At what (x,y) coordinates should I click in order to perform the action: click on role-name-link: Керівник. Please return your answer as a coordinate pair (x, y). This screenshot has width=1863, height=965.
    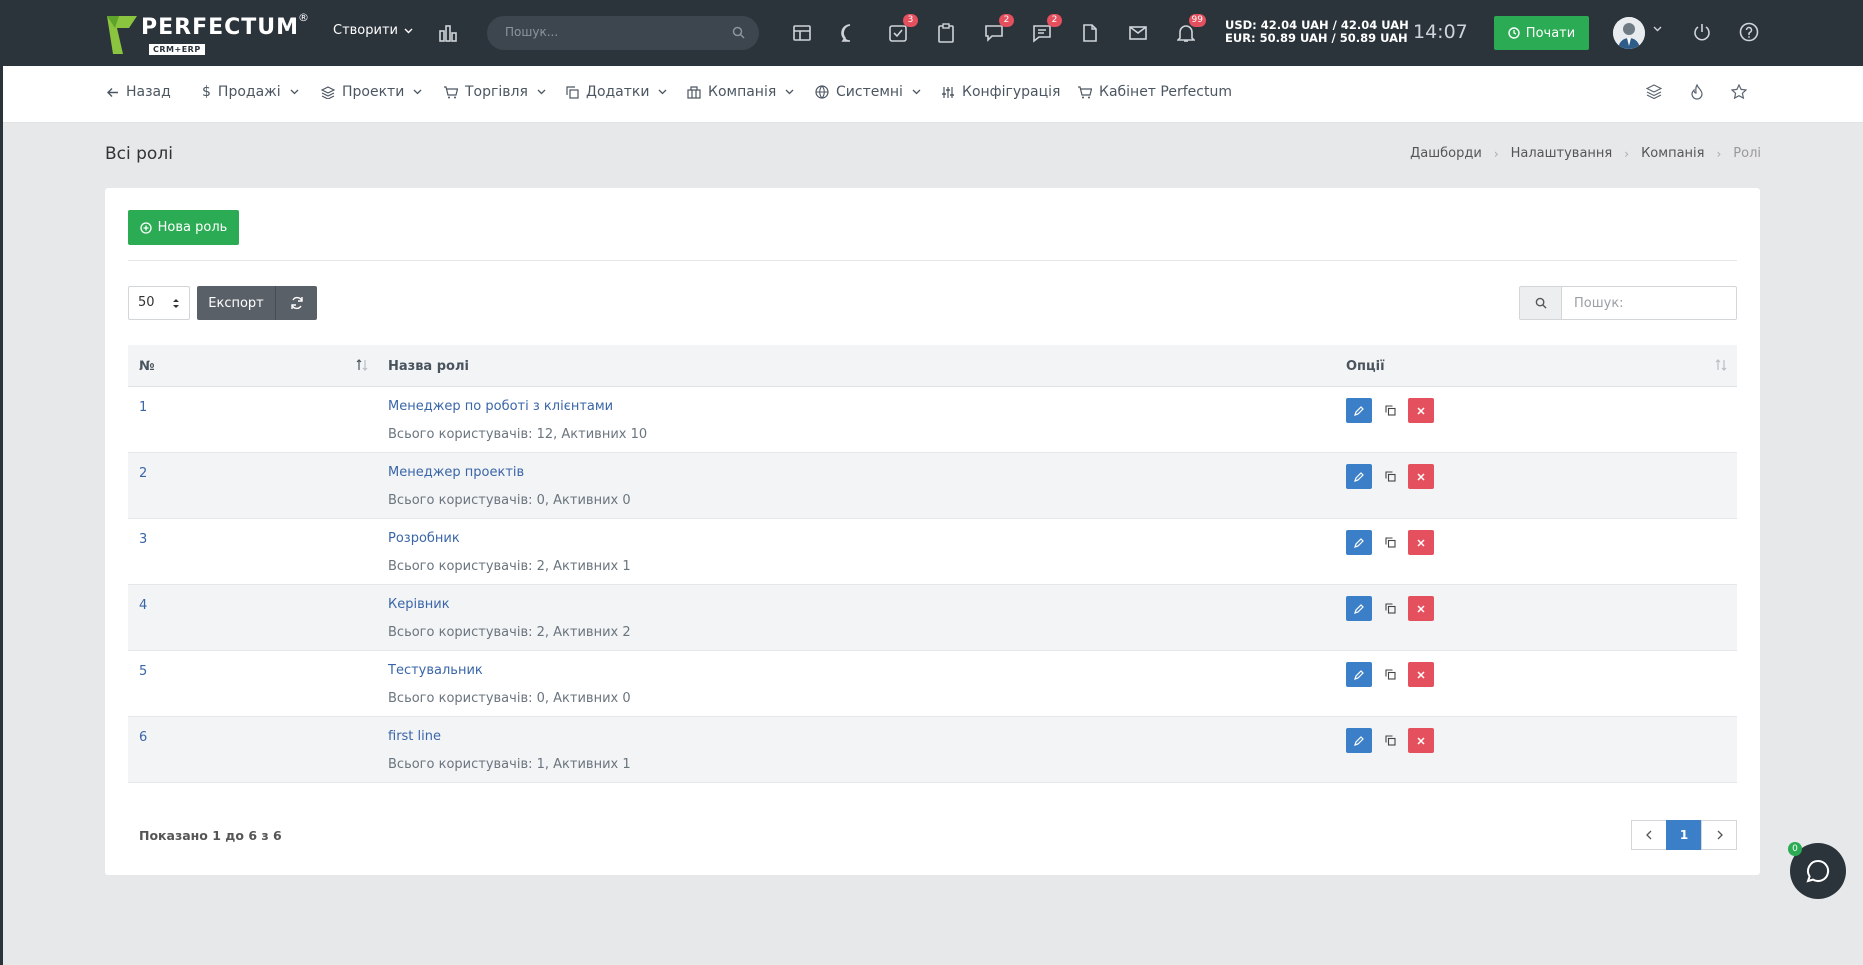
    Looking at the image, I should click on (419, 604).